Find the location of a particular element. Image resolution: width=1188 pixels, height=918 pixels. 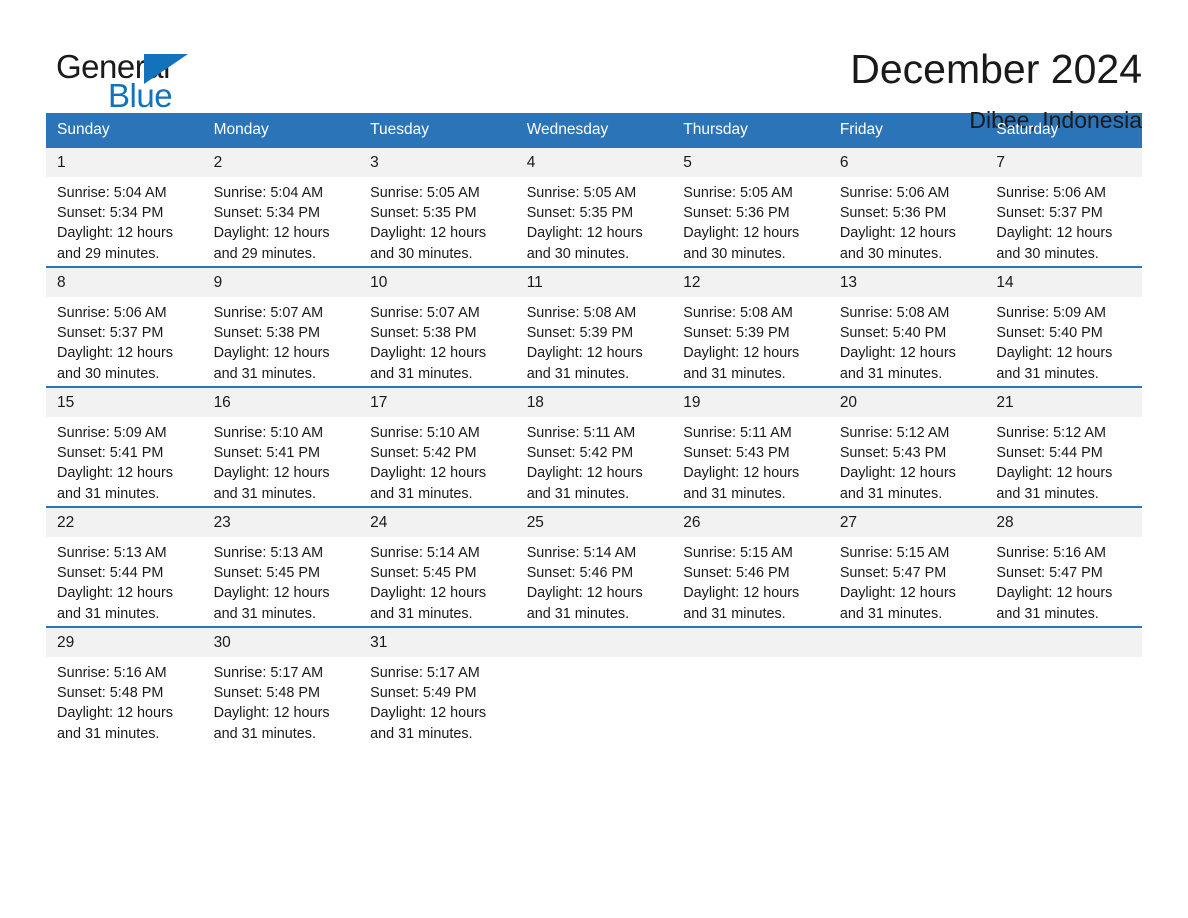

sunrise-text: Sunrise: 5:13 AM is located at coordinates (112, 553).